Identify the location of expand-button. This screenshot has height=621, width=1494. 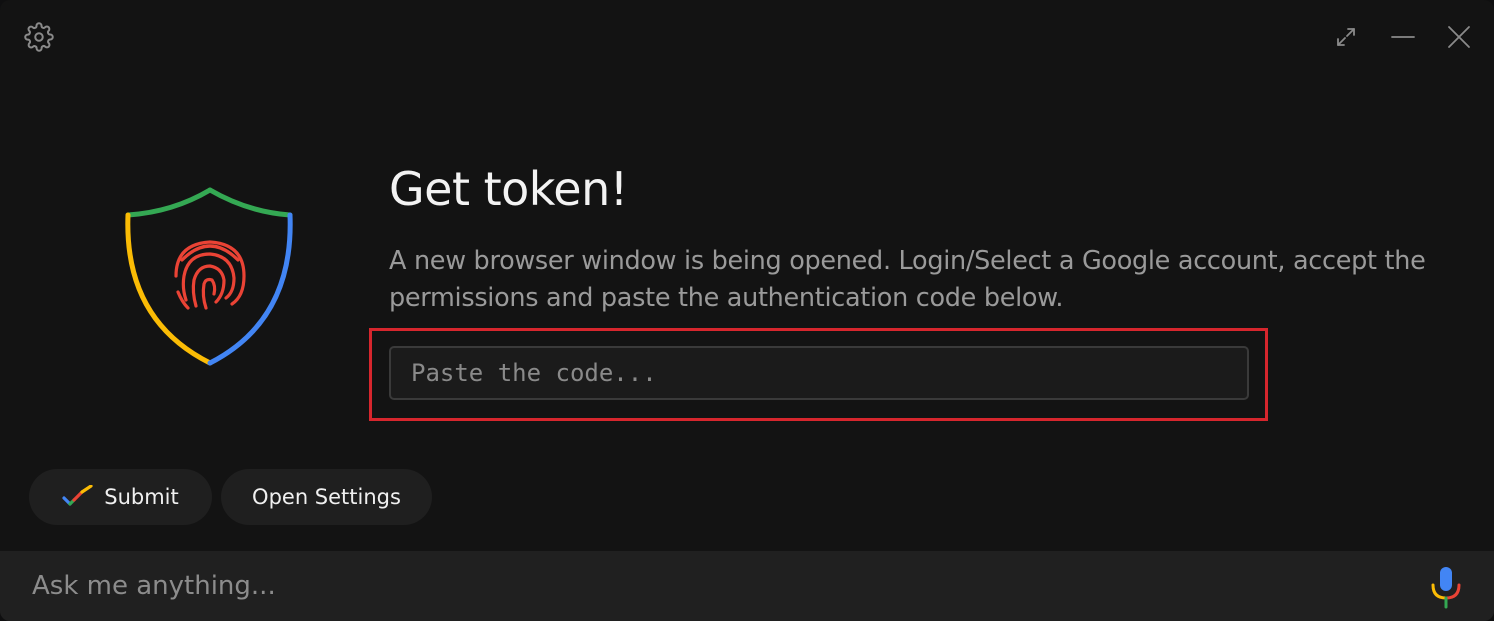
(1346, 37).